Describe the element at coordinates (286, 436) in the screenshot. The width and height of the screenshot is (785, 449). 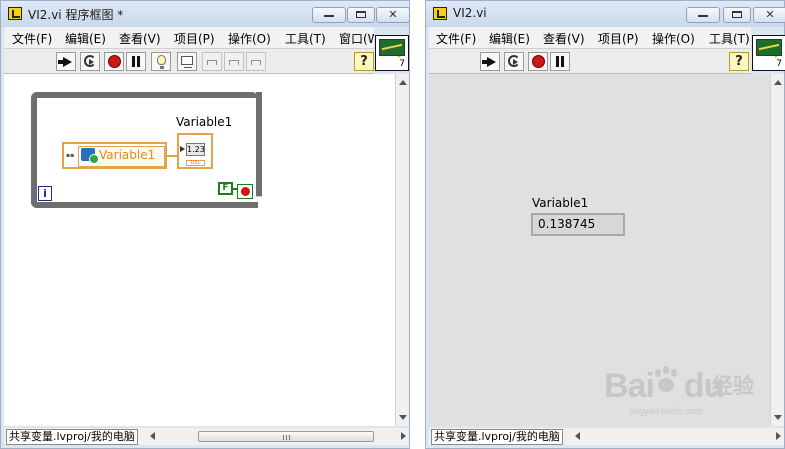
I see `scroll-thumb` at that location.